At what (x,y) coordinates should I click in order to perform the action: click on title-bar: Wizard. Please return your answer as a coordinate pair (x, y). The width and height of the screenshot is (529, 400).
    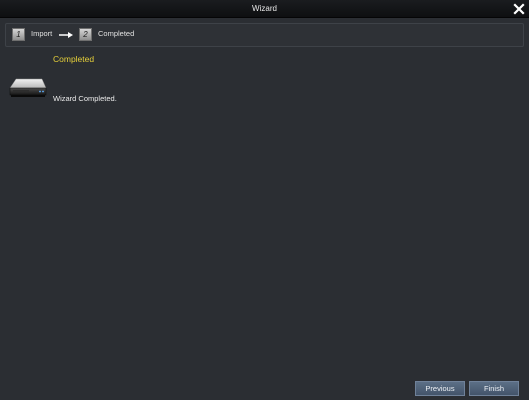
    Looking at the image, I should click on (264, 9).